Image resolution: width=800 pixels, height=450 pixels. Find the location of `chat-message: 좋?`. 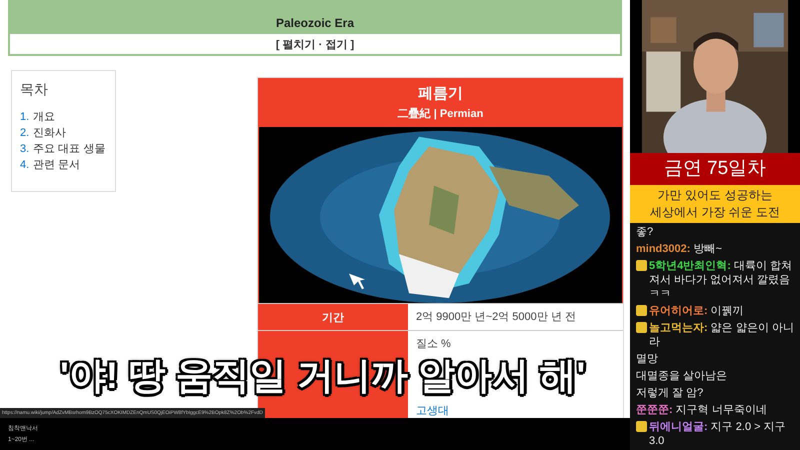

chat-message: 좋? is located at coordinates (645, 232).